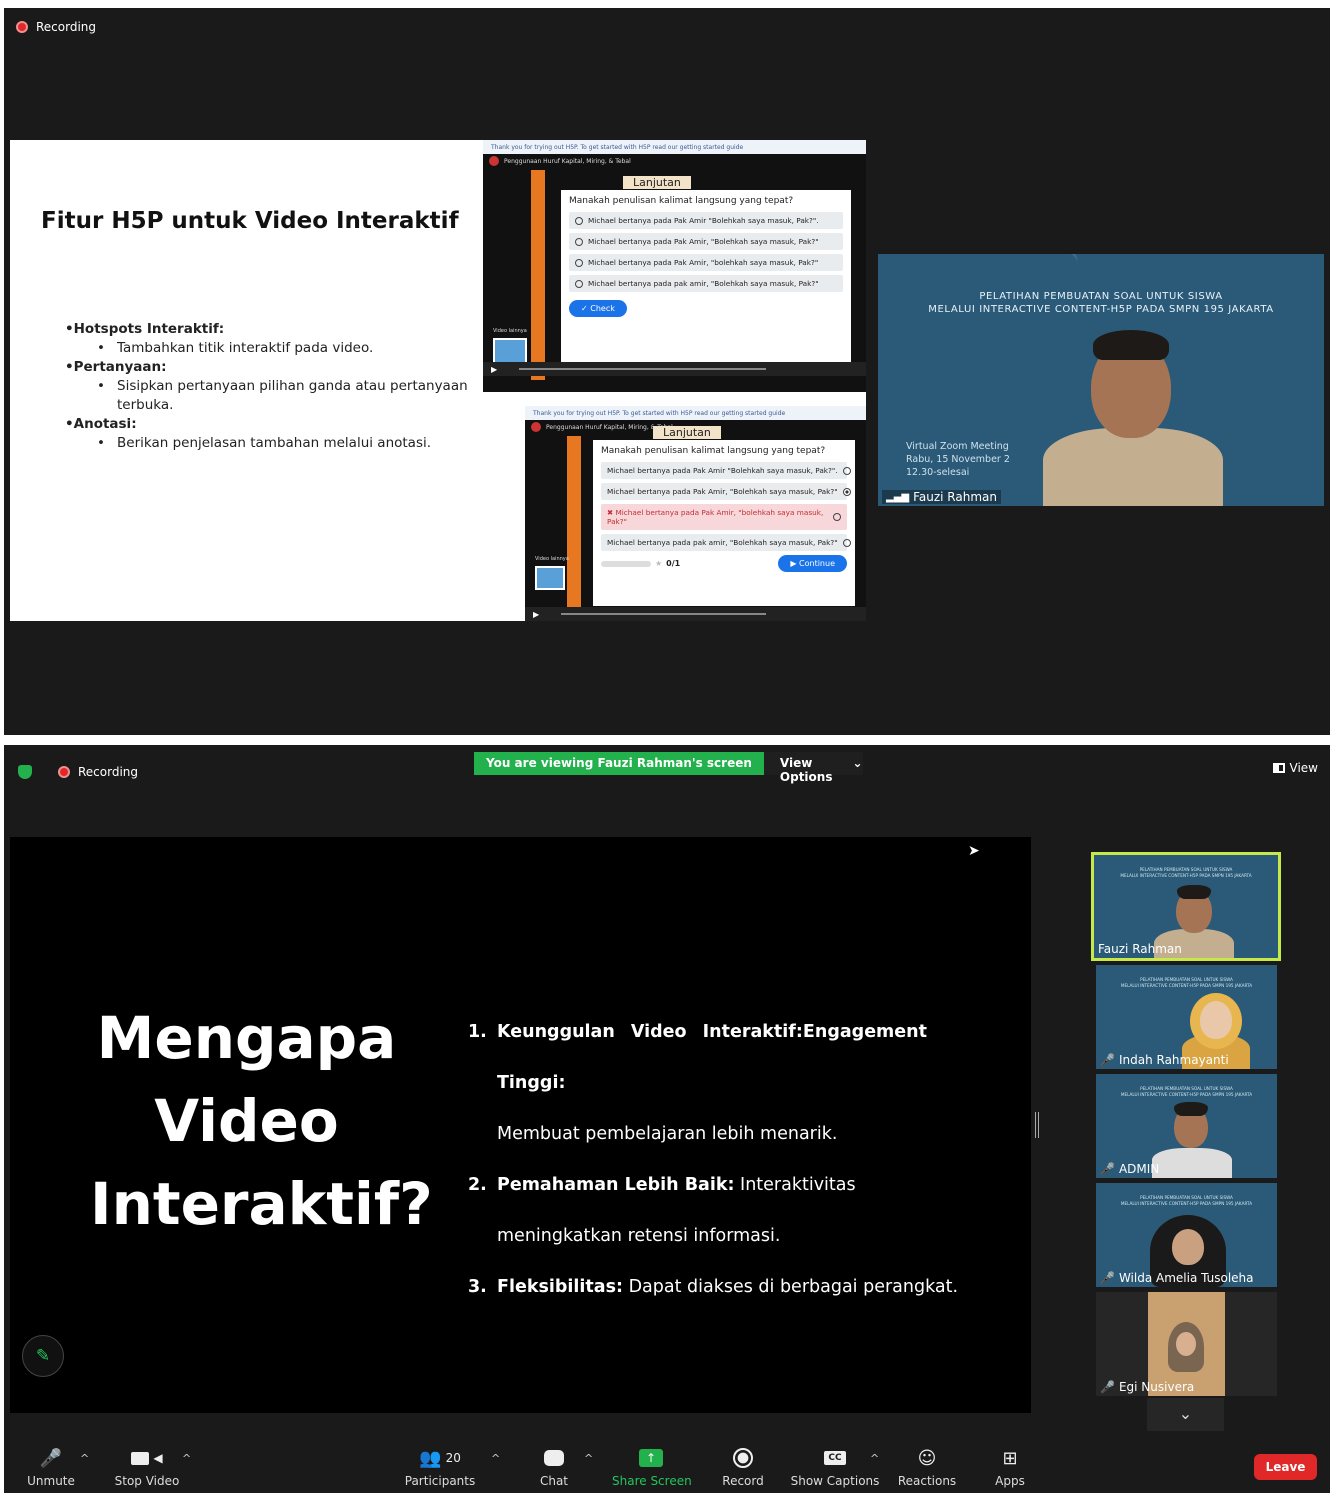 Image resolution: width=1336 pixels, height=1493 pixels. I want to click on video-camera-icon, so click(140, 1458).